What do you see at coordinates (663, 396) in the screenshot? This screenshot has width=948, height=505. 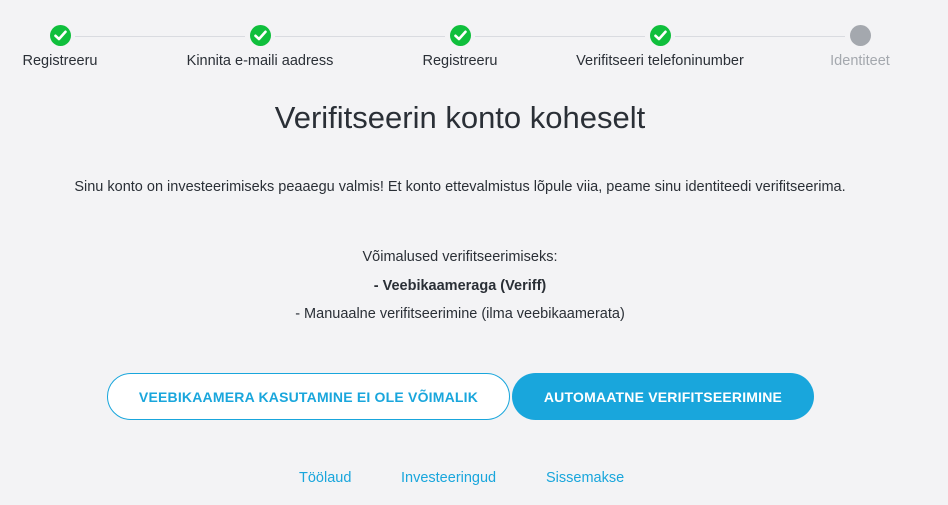 I see `automatic-verification-button: AUTOMAATNE VERIFITSEERIMINE` at bounding box center [663, 396].